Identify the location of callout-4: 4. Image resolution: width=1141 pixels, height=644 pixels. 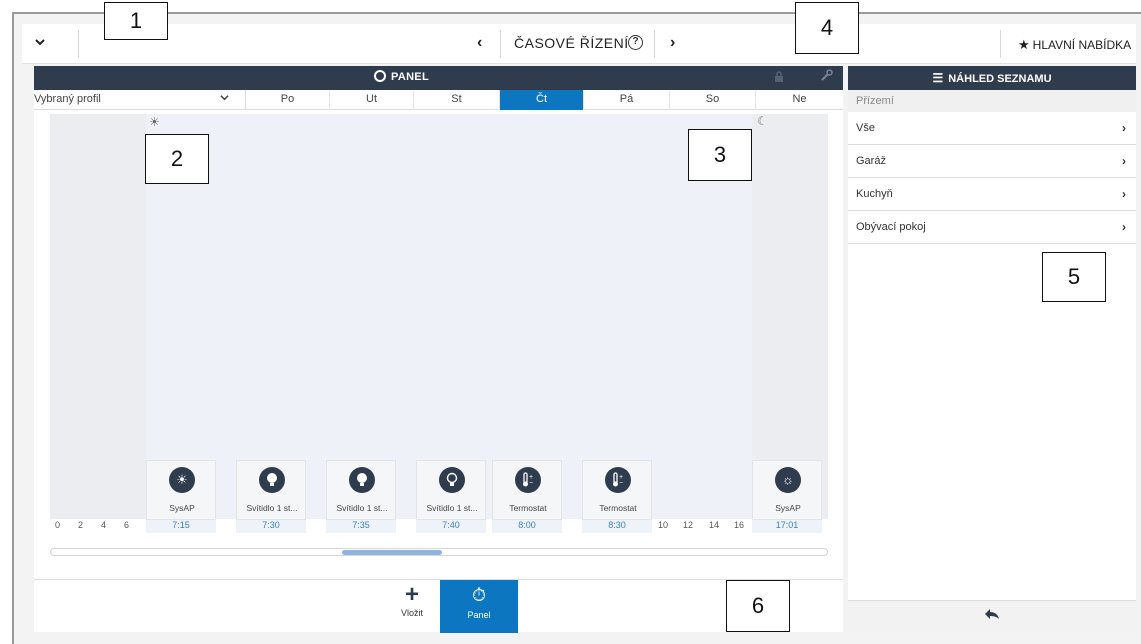
(827, 28).